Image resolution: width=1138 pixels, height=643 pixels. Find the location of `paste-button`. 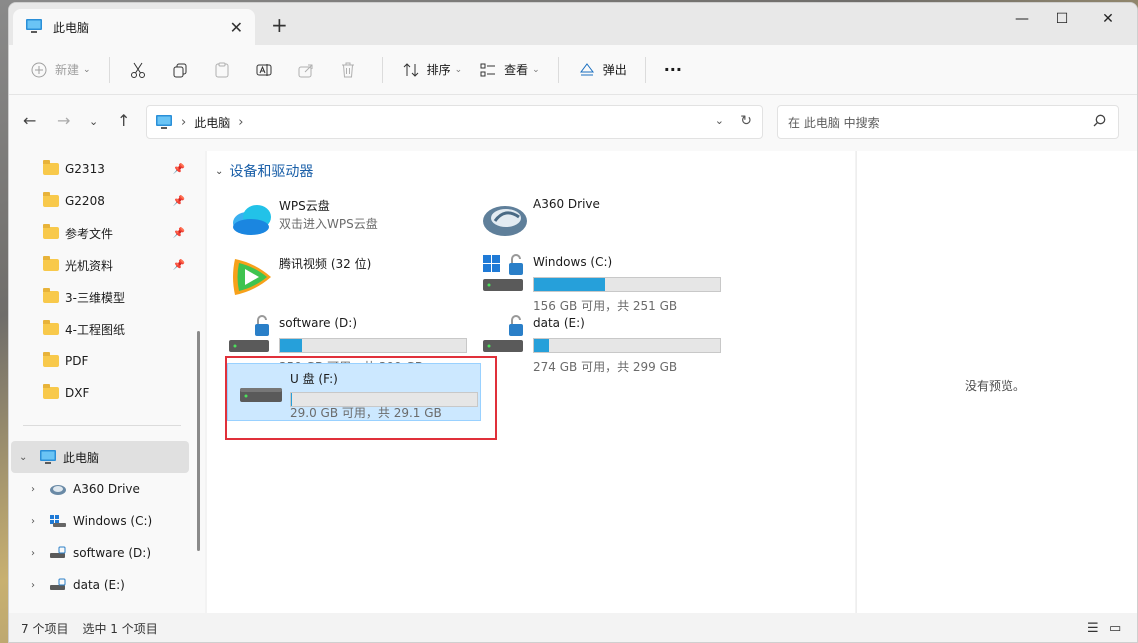

paste-button is located at coordinates (225, 70).